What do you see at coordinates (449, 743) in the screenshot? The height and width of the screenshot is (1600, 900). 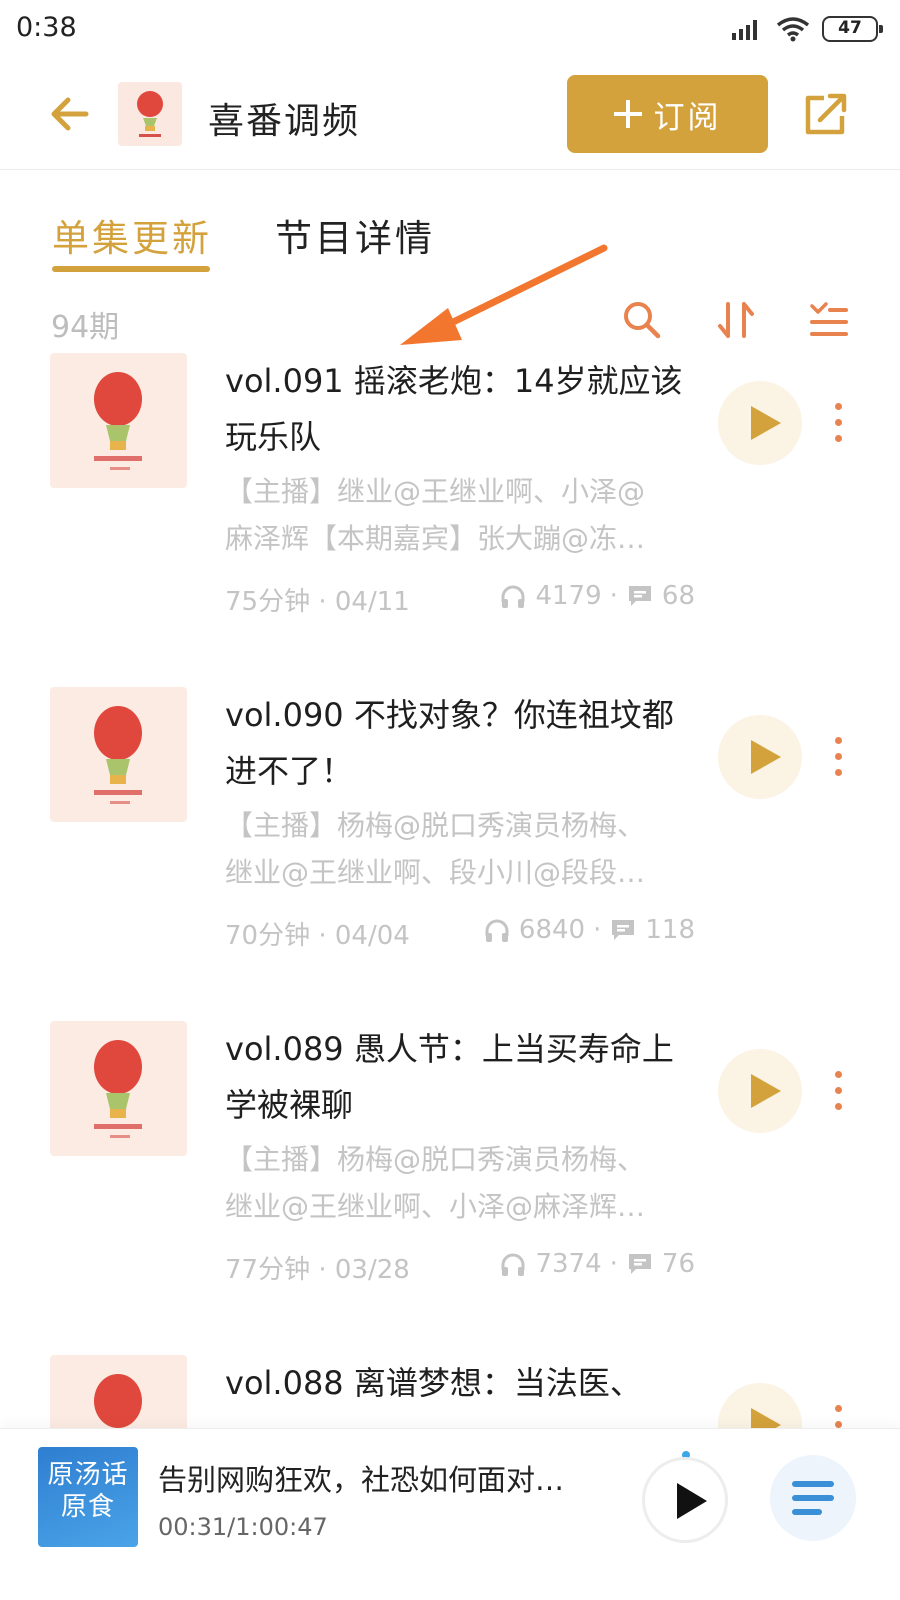 I see `episode-title: vol.090 不找对象？你连祖坟都进不了！` at bounding box center [449, 743].